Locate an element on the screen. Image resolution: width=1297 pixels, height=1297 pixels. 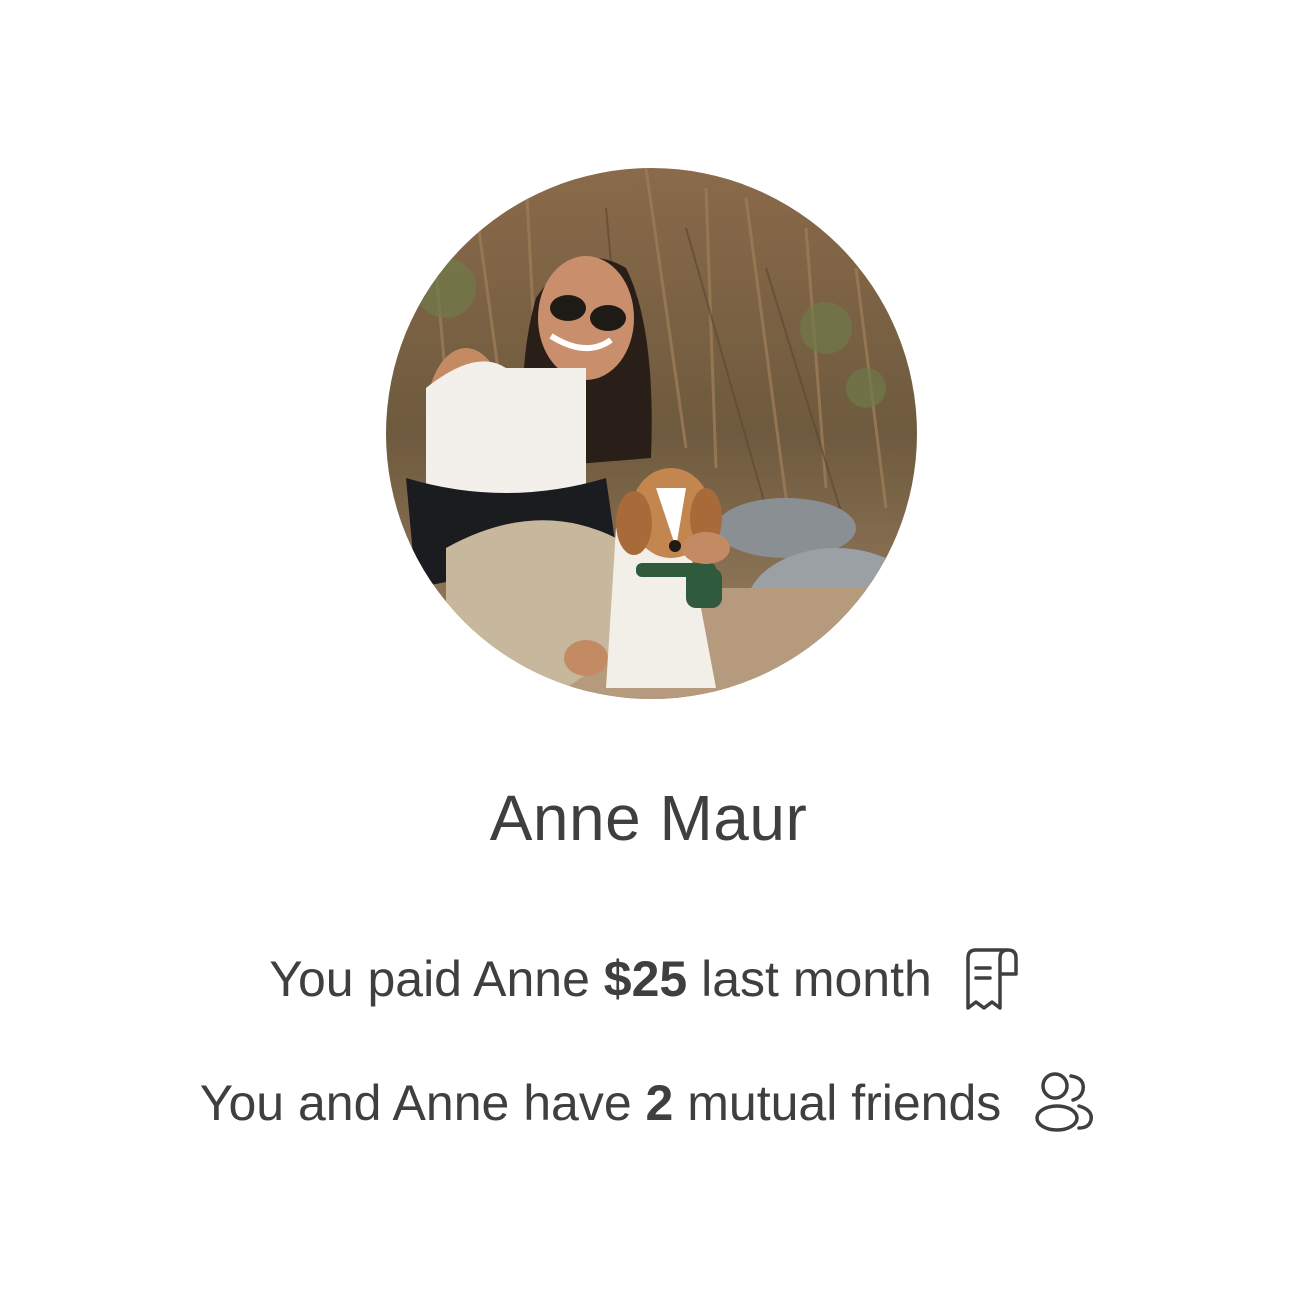
payment-amount: $25 is located at coordinates (645, 979).